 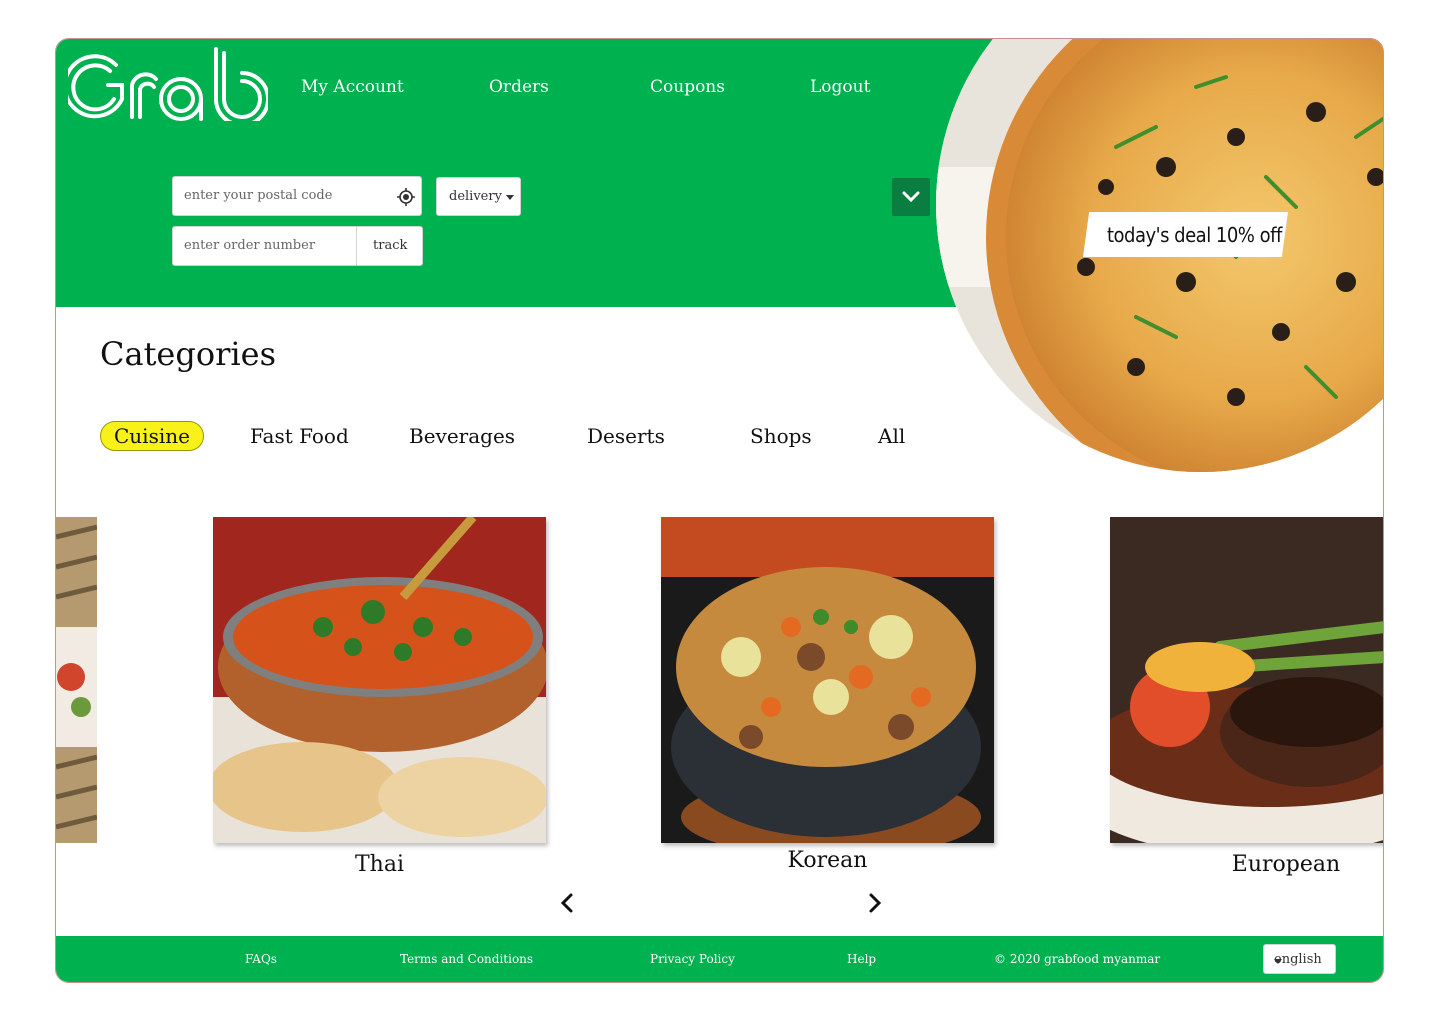 I want to click on delivery-mode-value: delivery, so click(x=475, y=196).